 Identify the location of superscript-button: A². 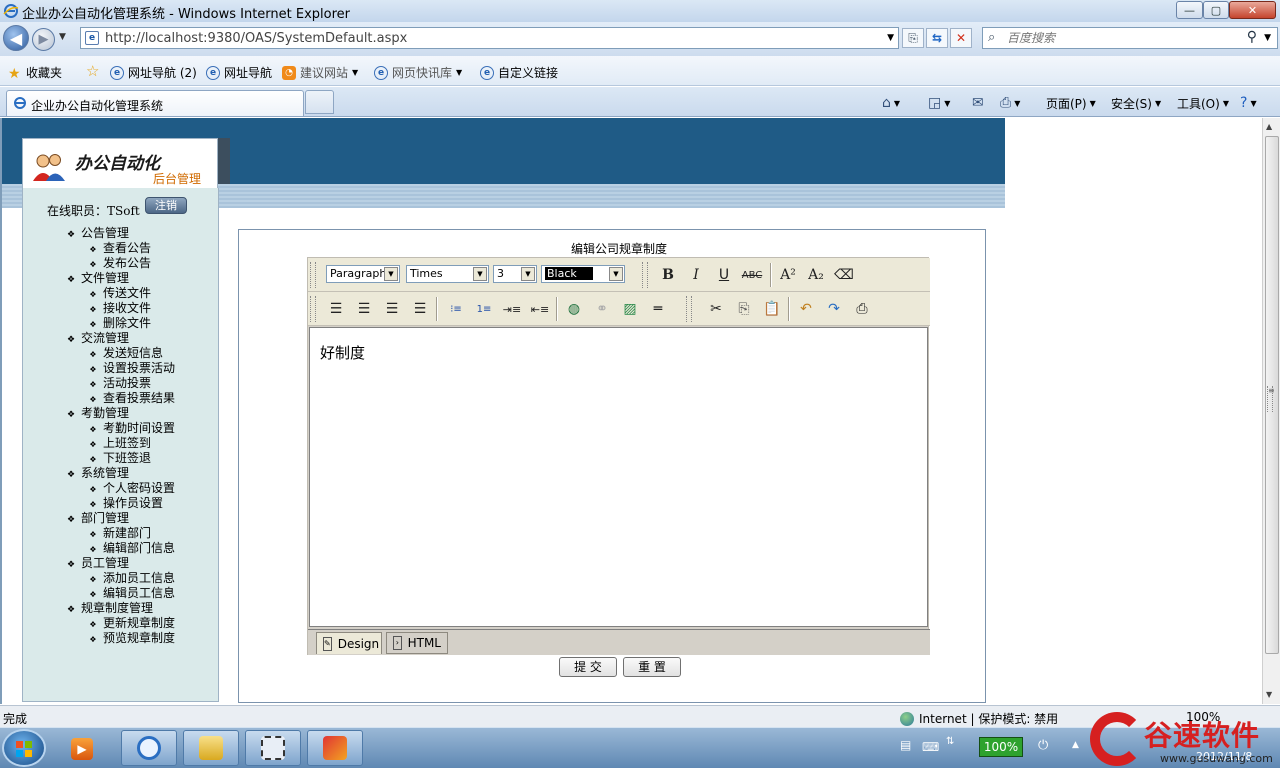
(788, 275).